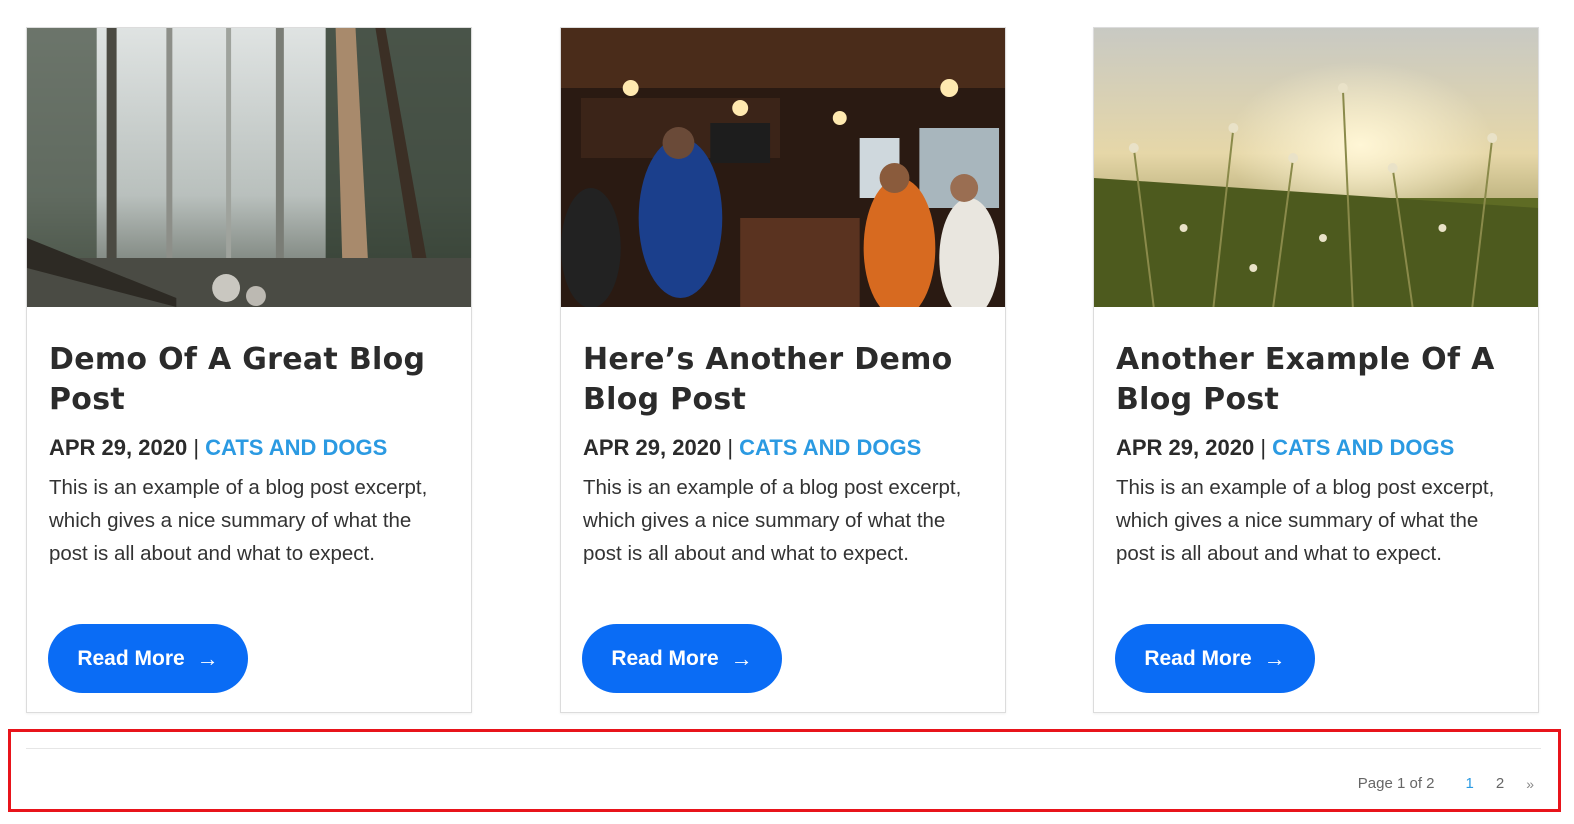 Image resolution: width=1574 pixels, height=824 pixels. Describe the element at coordinates (1500, 783) in the screenshot. I see `page-link-2: 2` at that location.